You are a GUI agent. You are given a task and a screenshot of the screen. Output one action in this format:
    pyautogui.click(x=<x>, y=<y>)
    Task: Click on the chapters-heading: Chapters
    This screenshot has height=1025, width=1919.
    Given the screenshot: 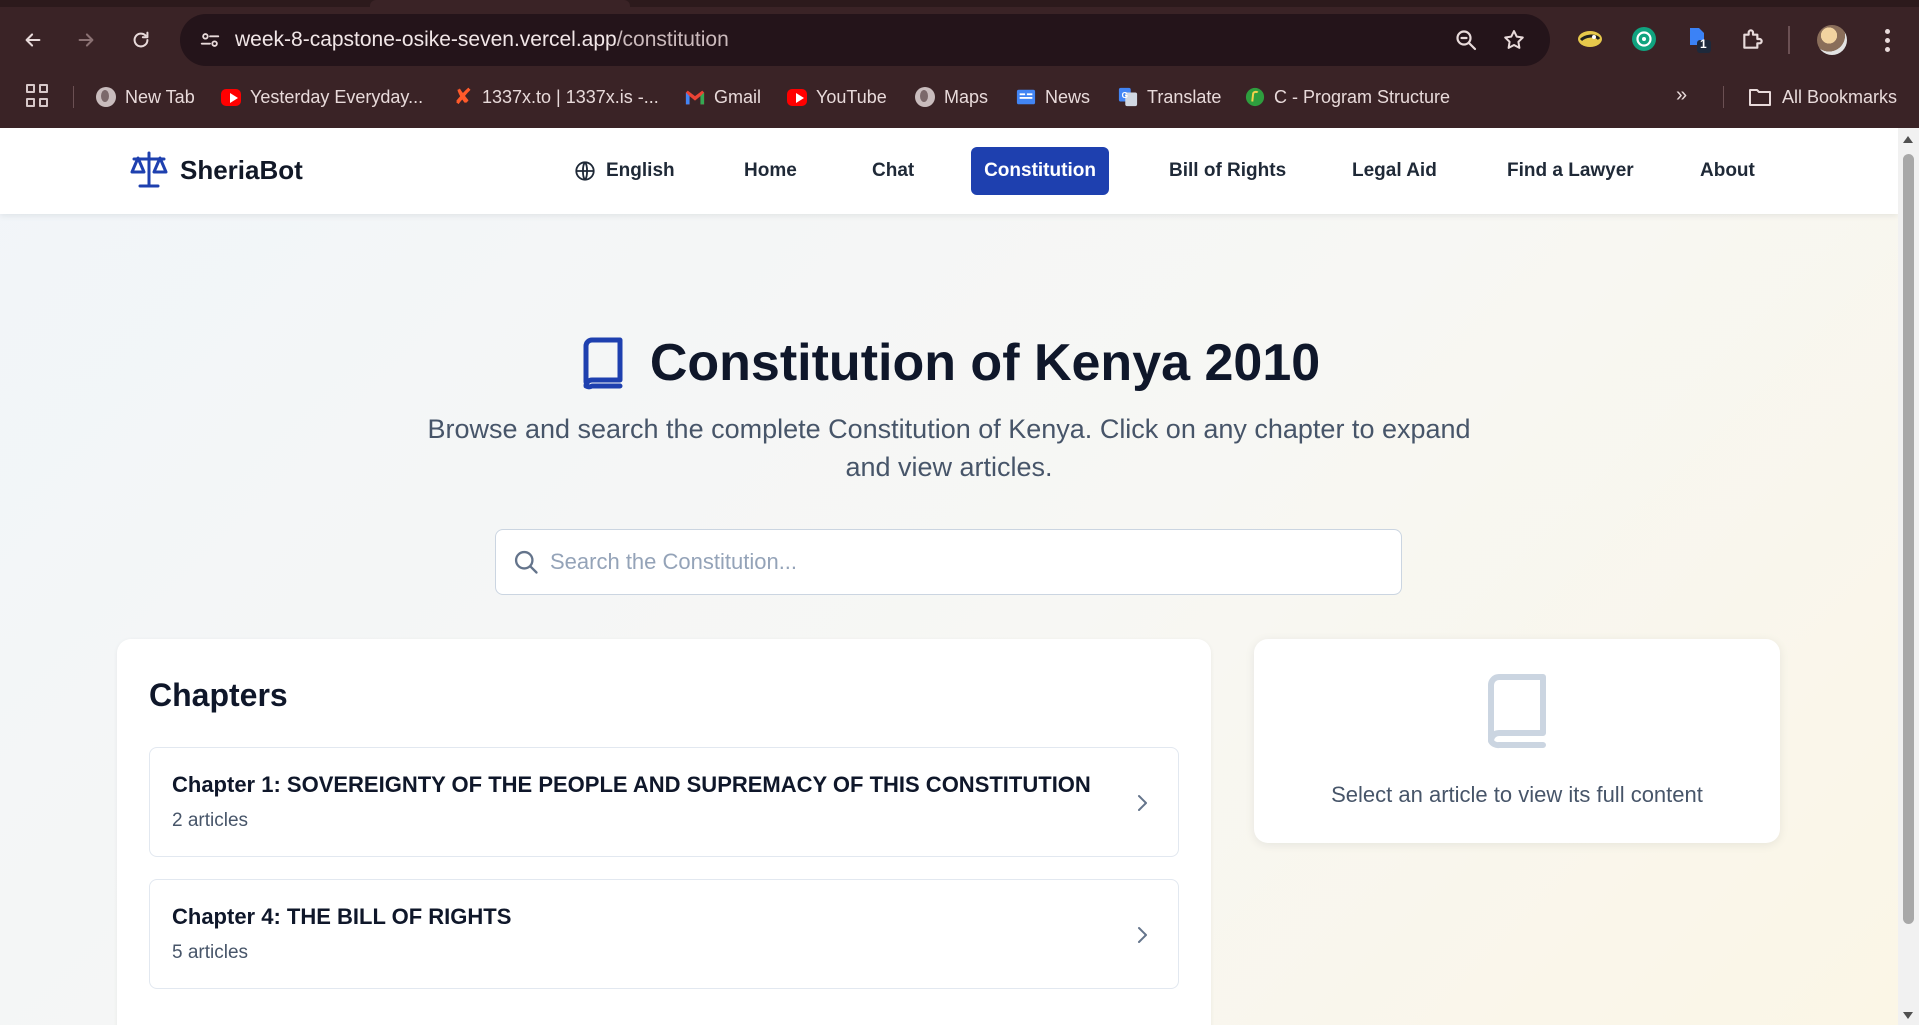 What is the action you would take?
    pyautogui.click(x=218, y=695)
    